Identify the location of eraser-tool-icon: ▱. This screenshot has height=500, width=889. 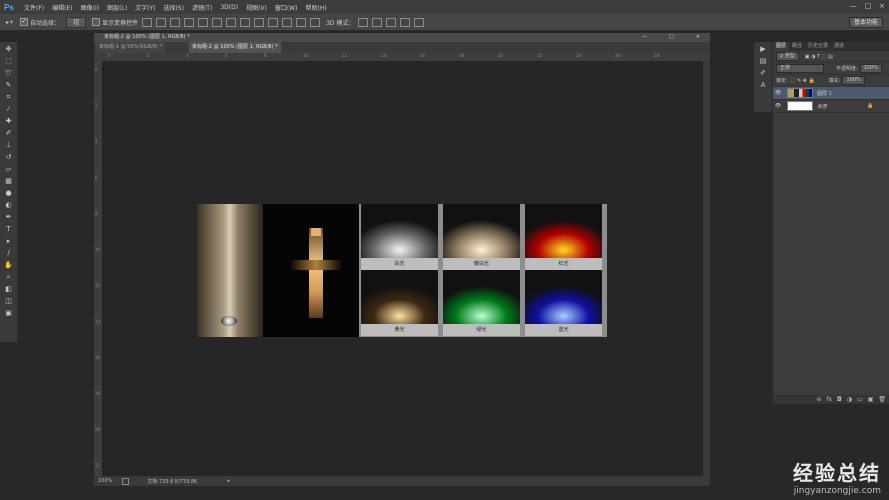
(9, 169).